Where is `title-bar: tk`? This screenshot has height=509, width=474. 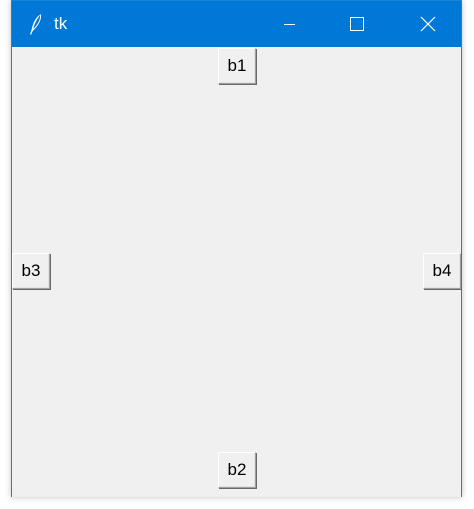
title-bar: tk is located at coordinates (236, 24).